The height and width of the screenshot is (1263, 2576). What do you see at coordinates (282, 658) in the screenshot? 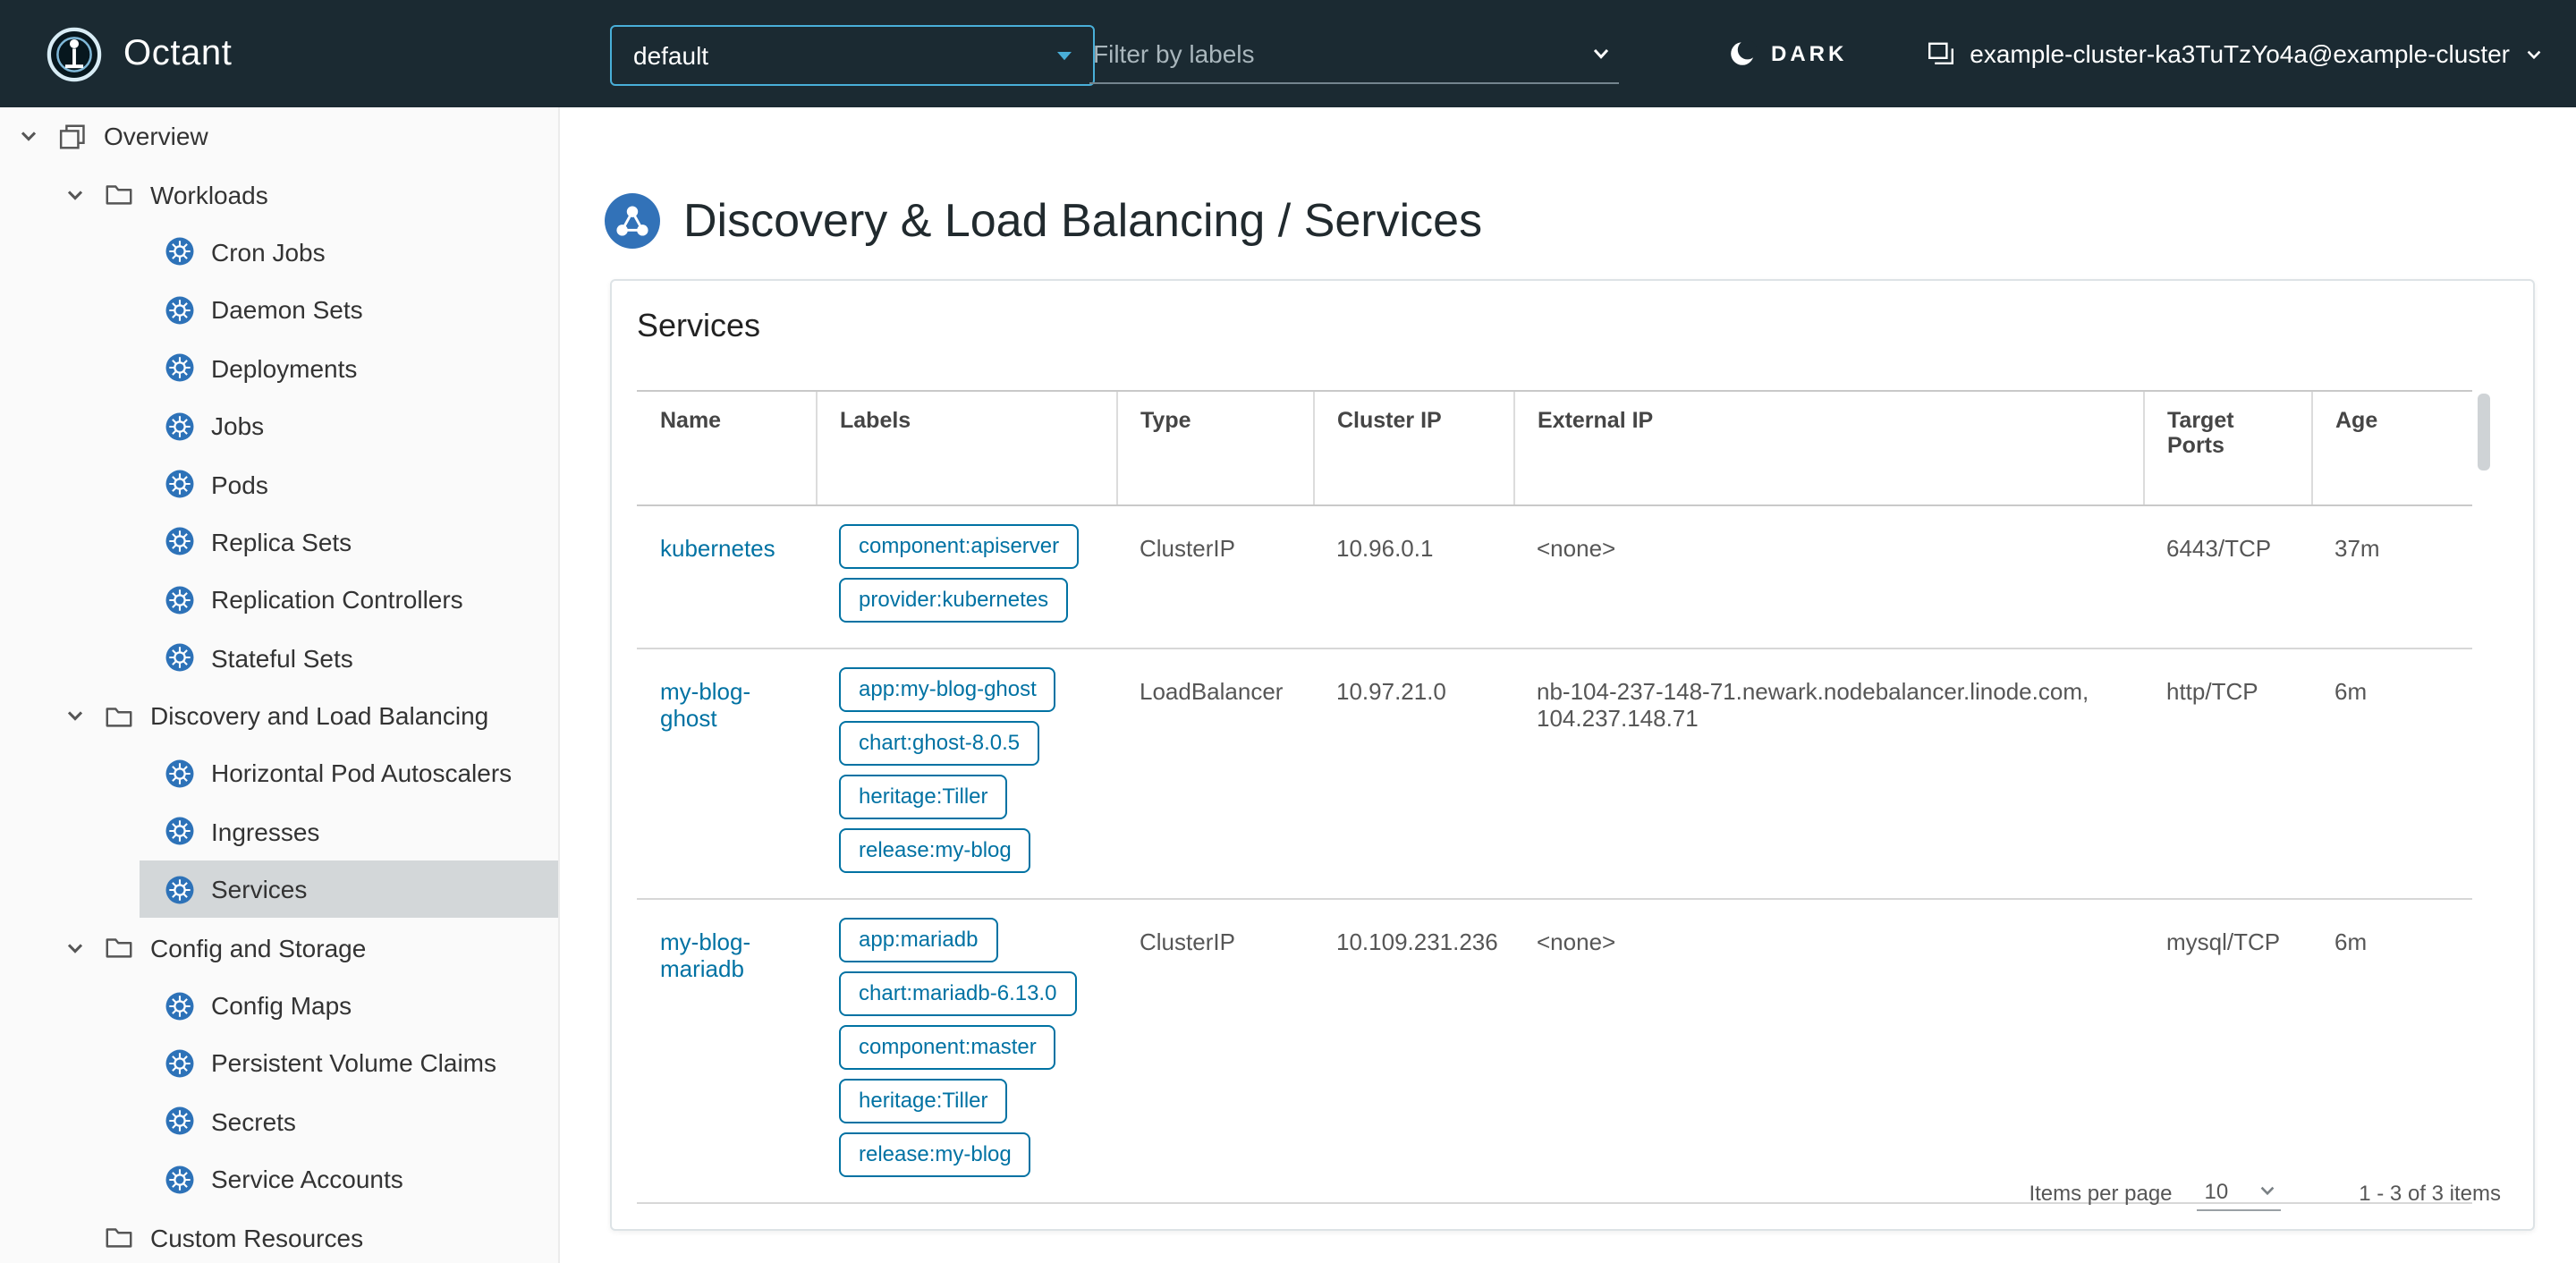
I see `sidebar-item-label: Stateful Sets` at bounding box center [282, 658].